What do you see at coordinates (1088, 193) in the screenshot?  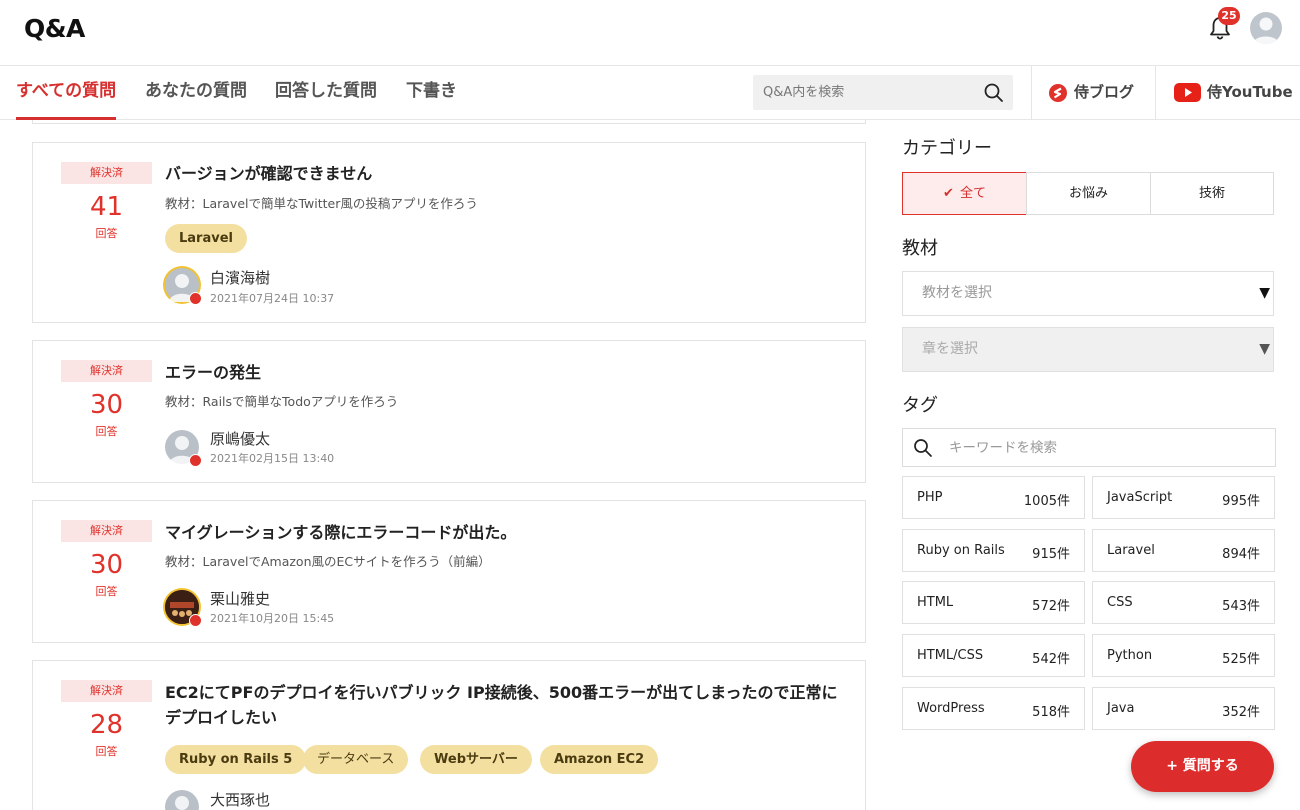 I see `category-worries-button: お悩み` at bounding box center [1088, 193].